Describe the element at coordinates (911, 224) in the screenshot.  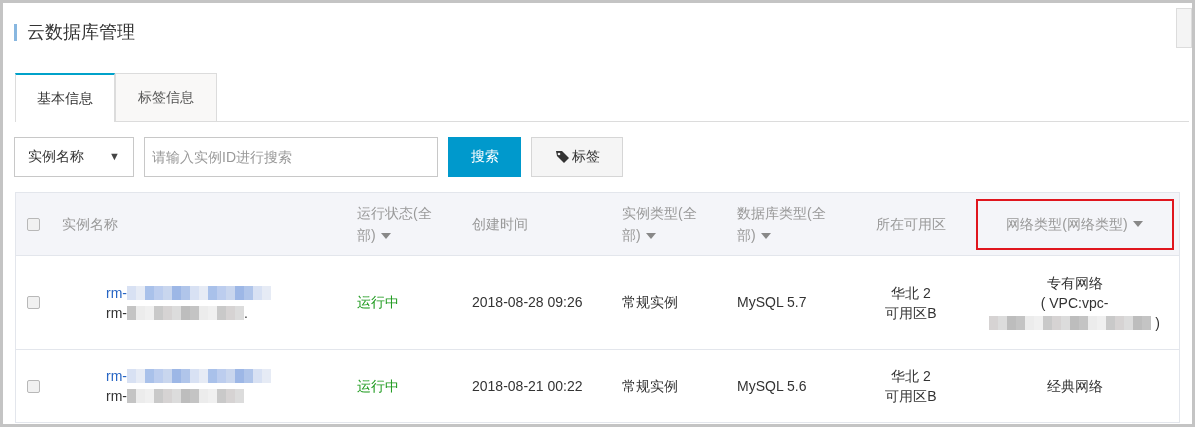
I see `column-header: 所在可用区` at that location.